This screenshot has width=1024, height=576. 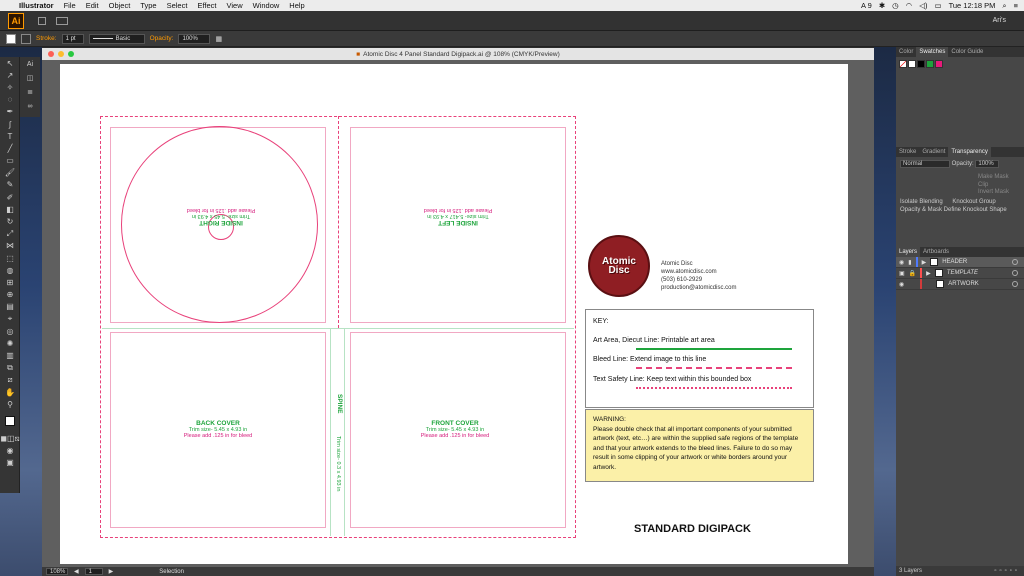 What do you see at coordinates (912, 64) in the screenshot?
I see `swatch-white` at bounding box center [912, 64].